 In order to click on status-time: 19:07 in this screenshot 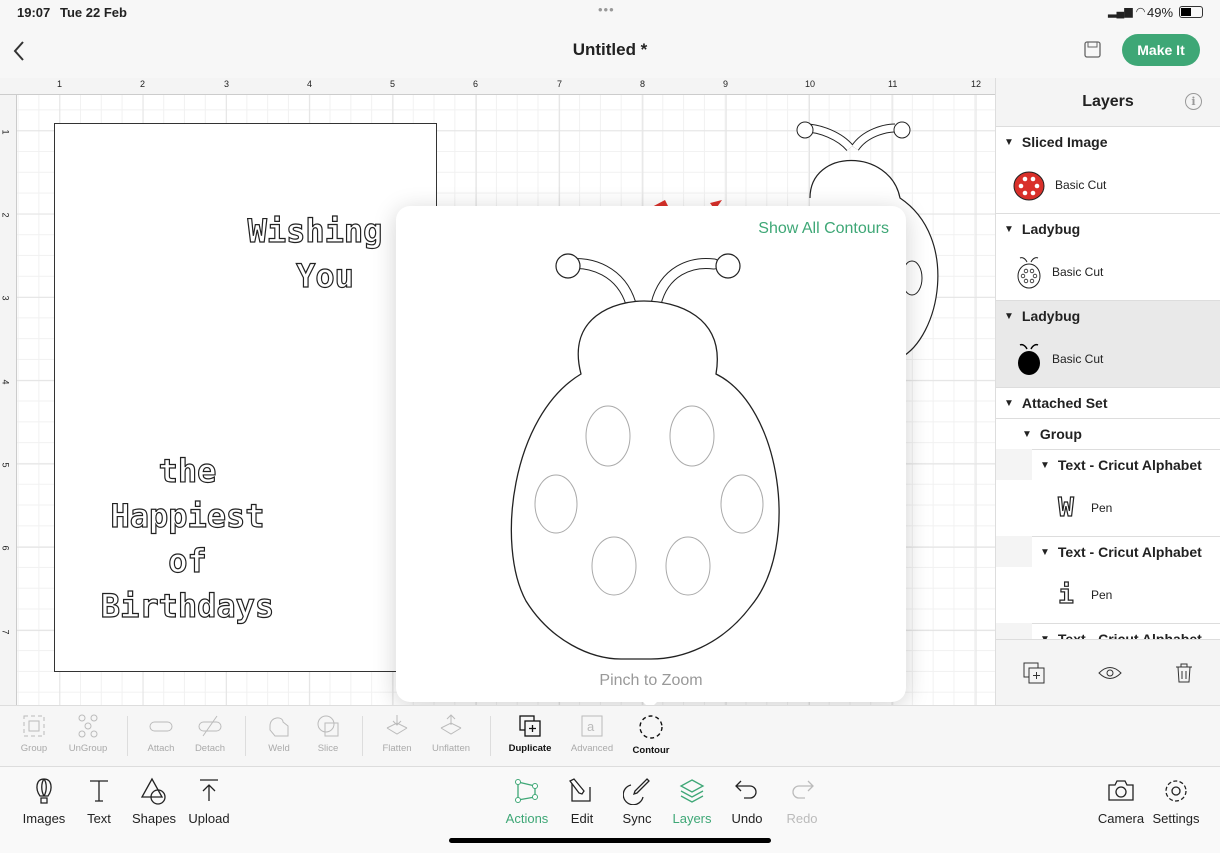, I will do `click(34, 12)`.